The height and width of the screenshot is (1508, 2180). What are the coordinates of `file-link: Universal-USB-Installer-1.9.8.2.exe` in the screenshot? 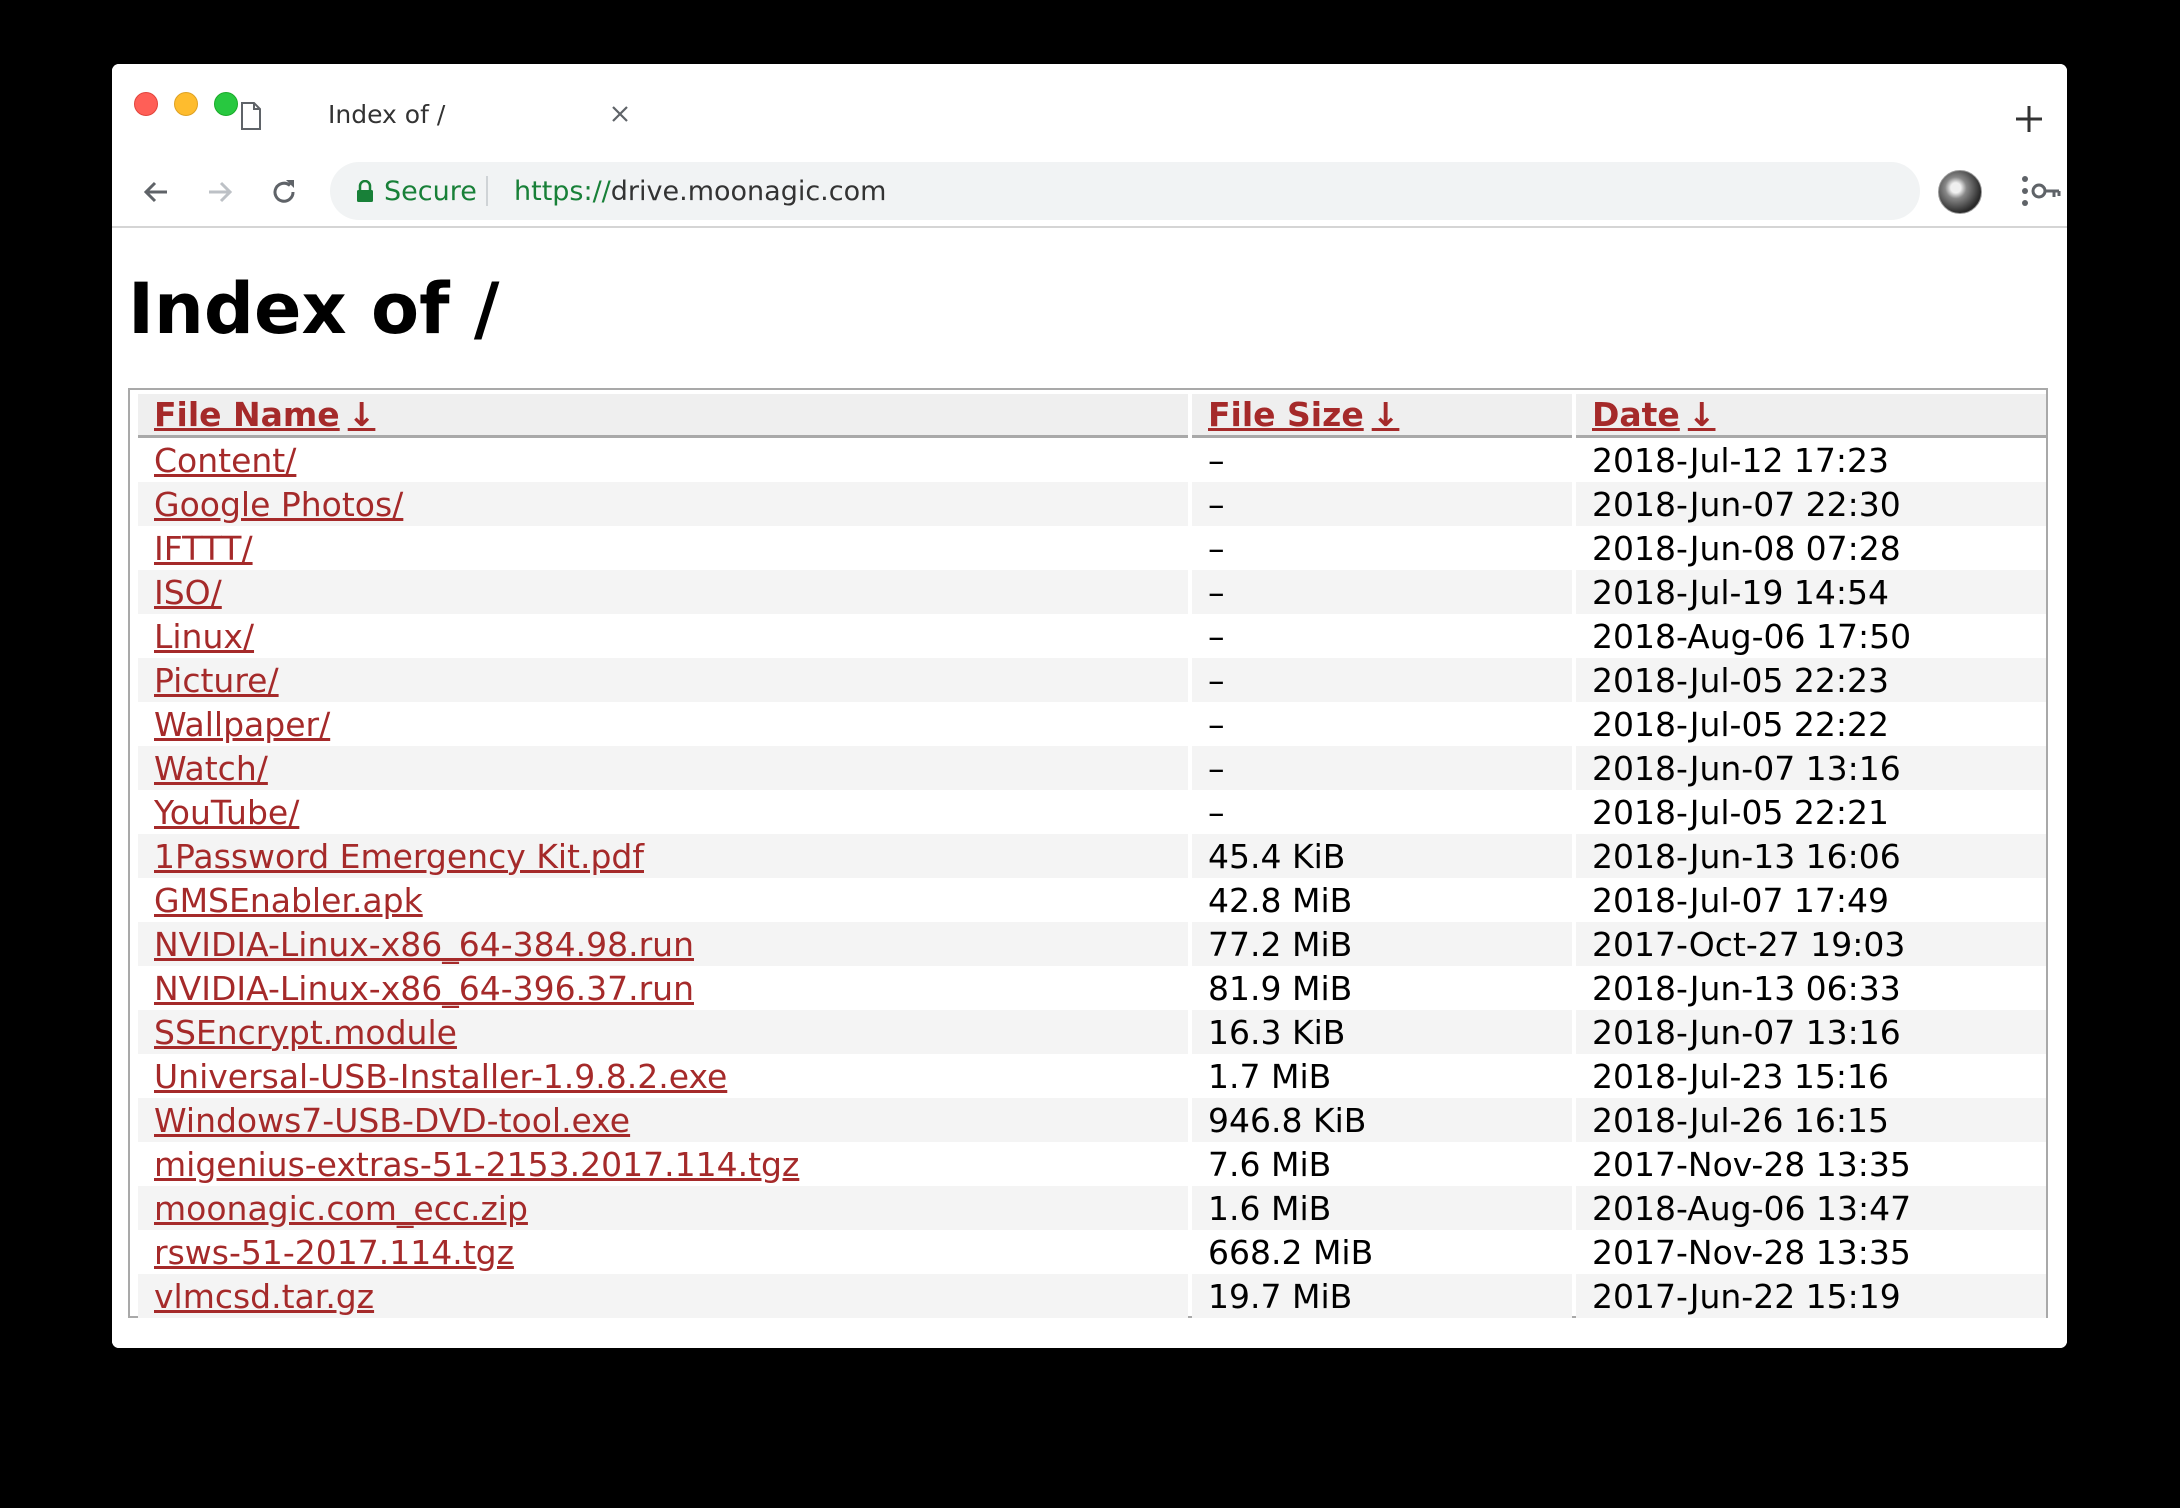 It's located at (440, 1076).